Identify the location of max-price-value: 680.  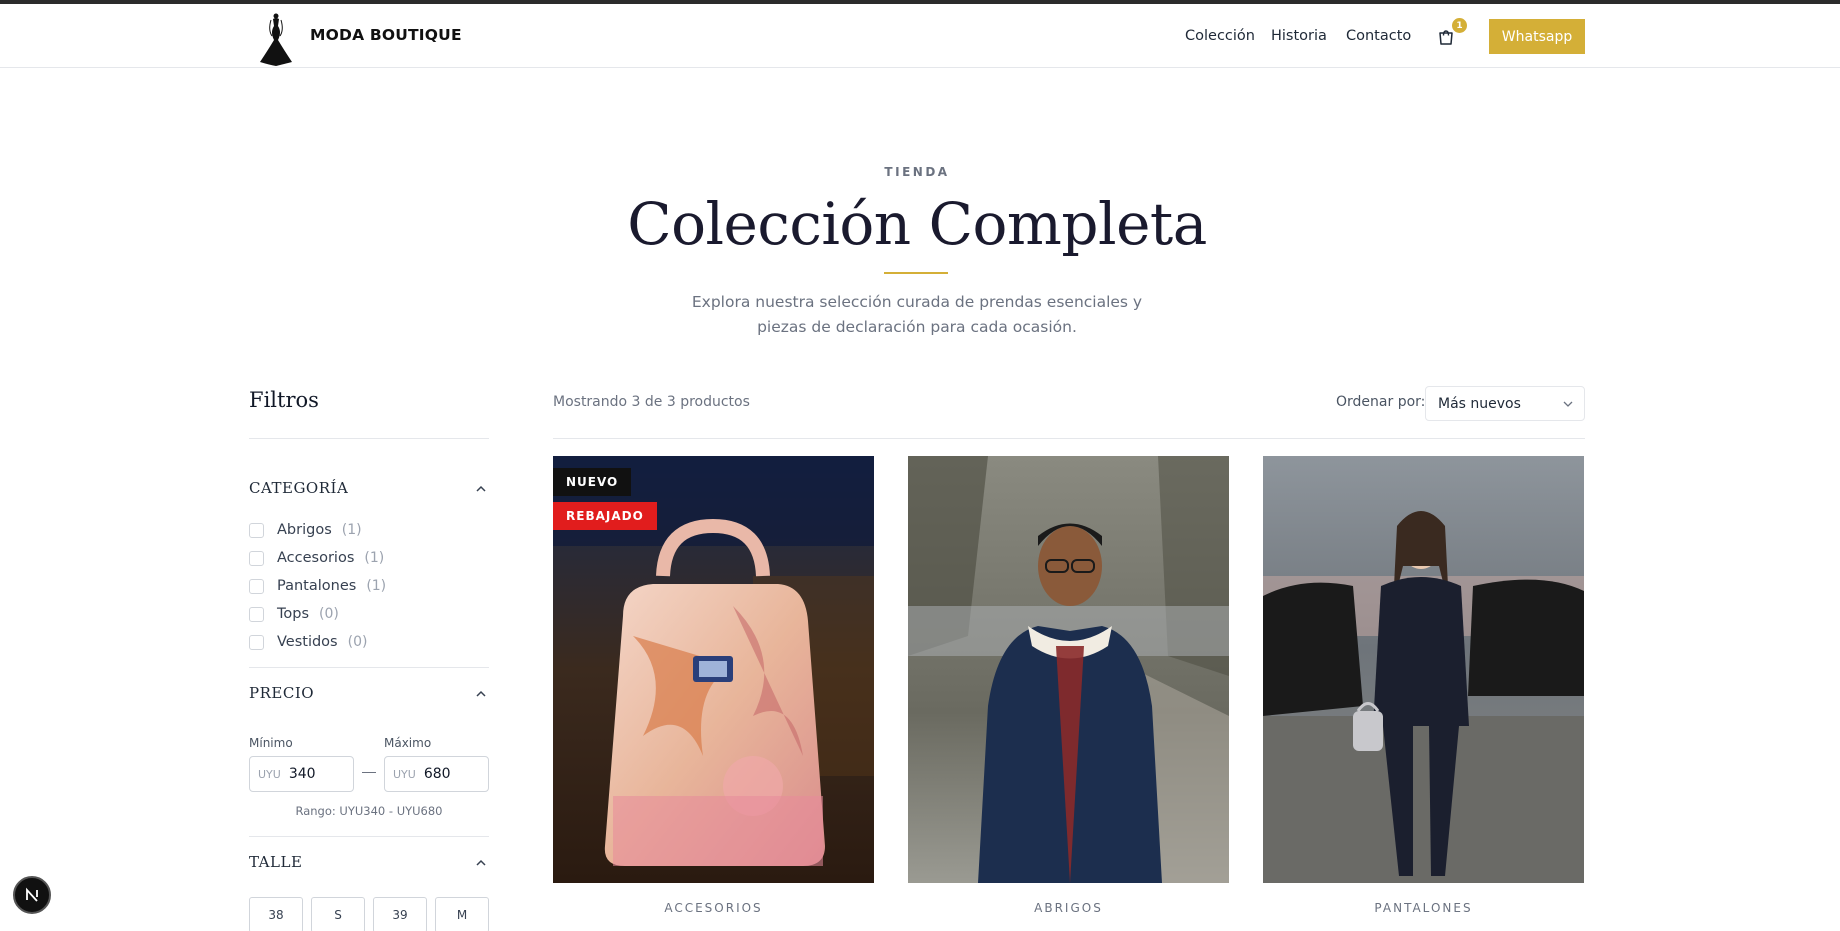
(437, 774).